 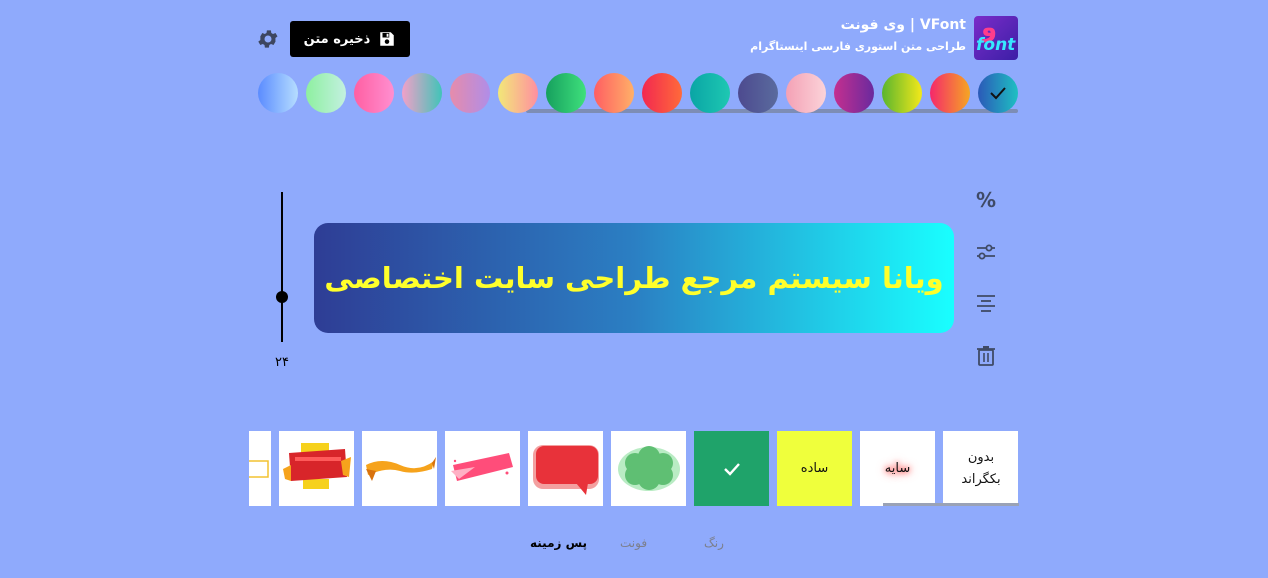 I want to click on percent-icon: %, so click(x=986, y=200).